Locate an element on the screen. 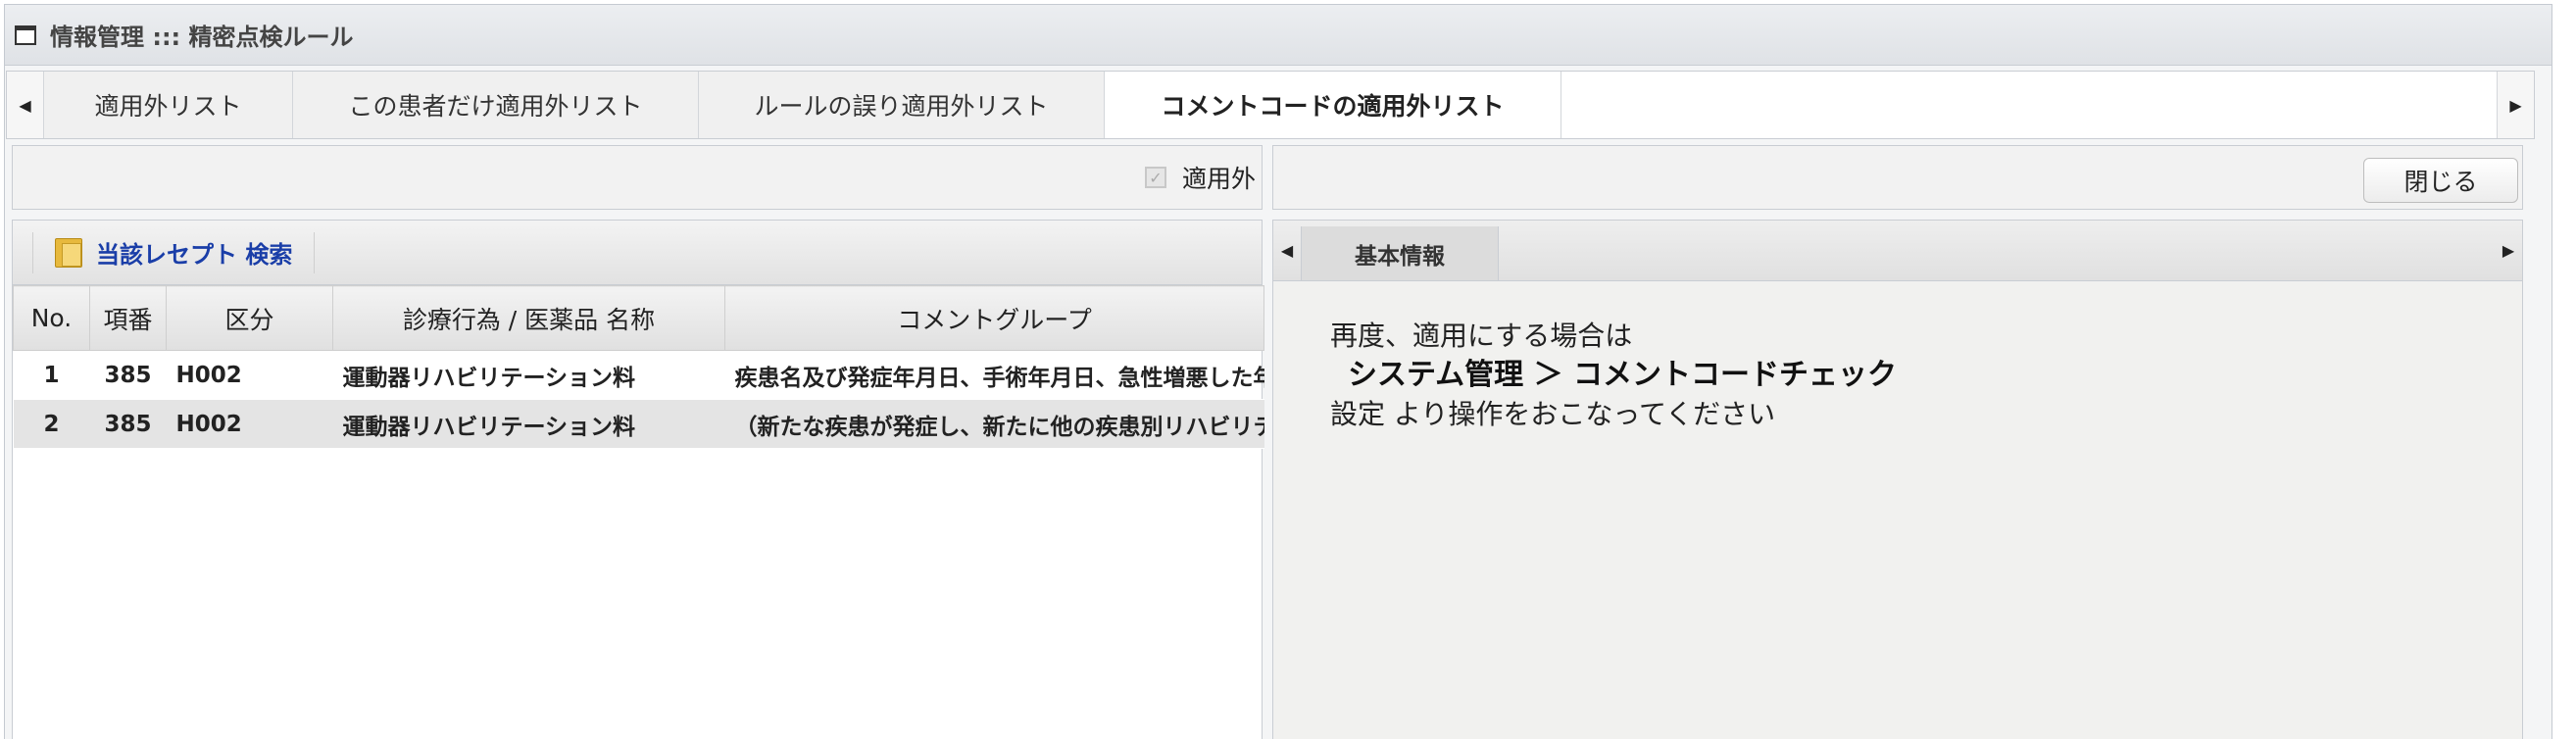  left-toolbar: ✓ 適用外 is located at coordinates (637, 177).